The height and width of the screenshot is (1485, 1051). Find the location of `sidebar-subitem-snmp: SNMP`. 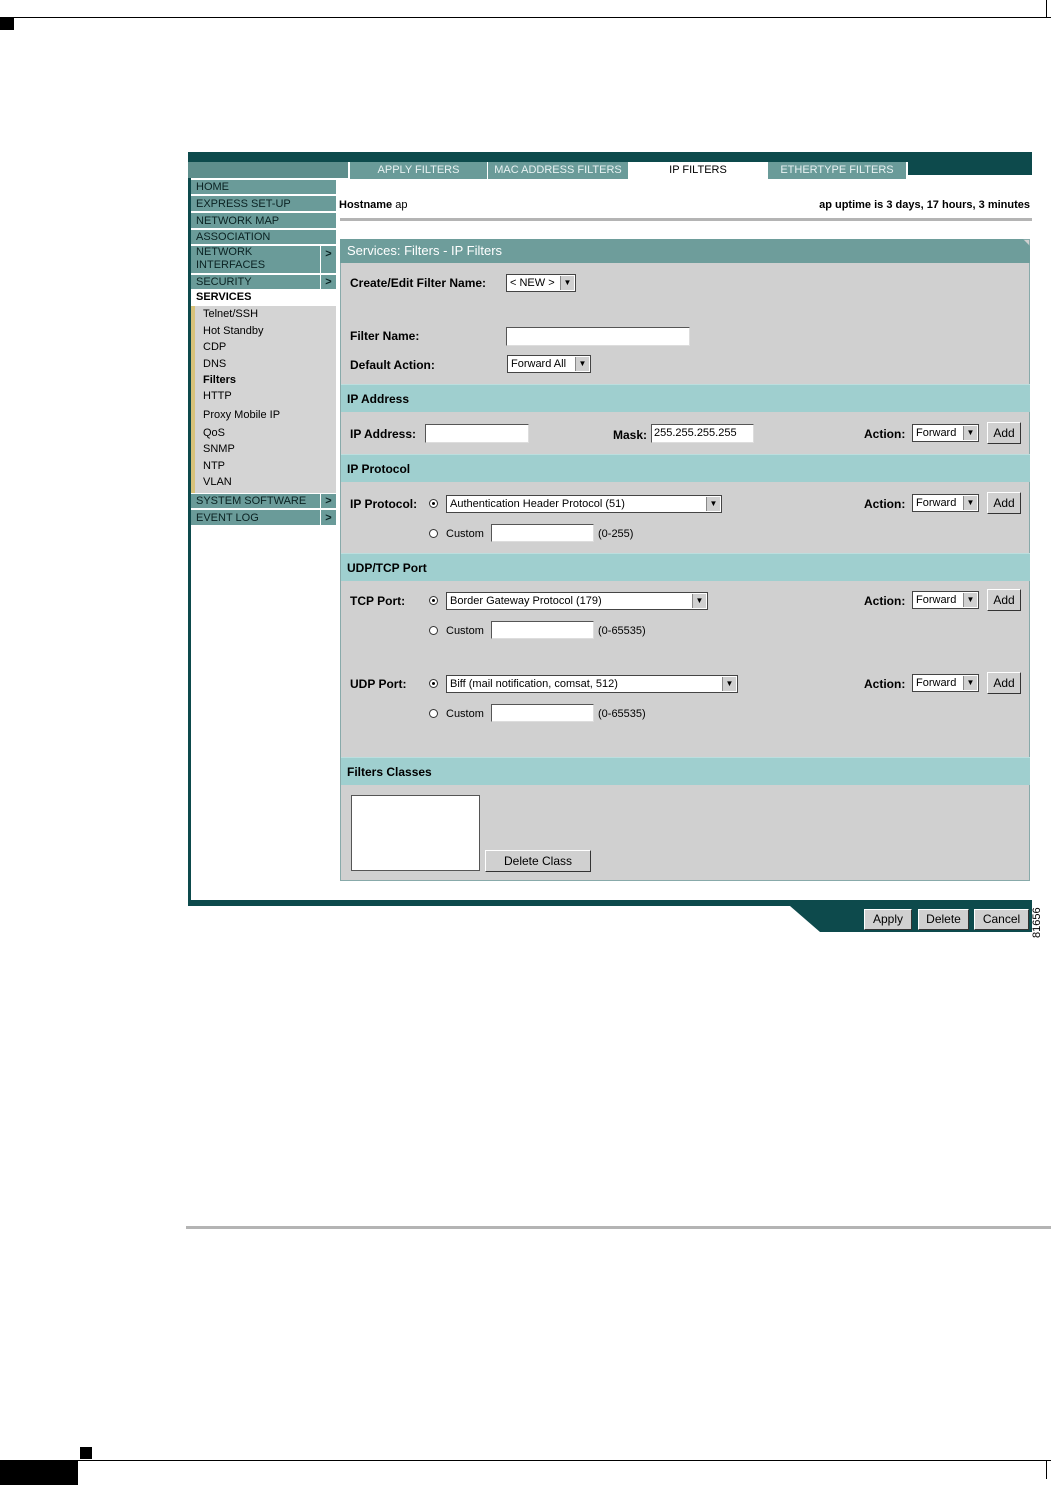

sidebar-subitem-snmp: SNMP is located at coordinates (219, 449).